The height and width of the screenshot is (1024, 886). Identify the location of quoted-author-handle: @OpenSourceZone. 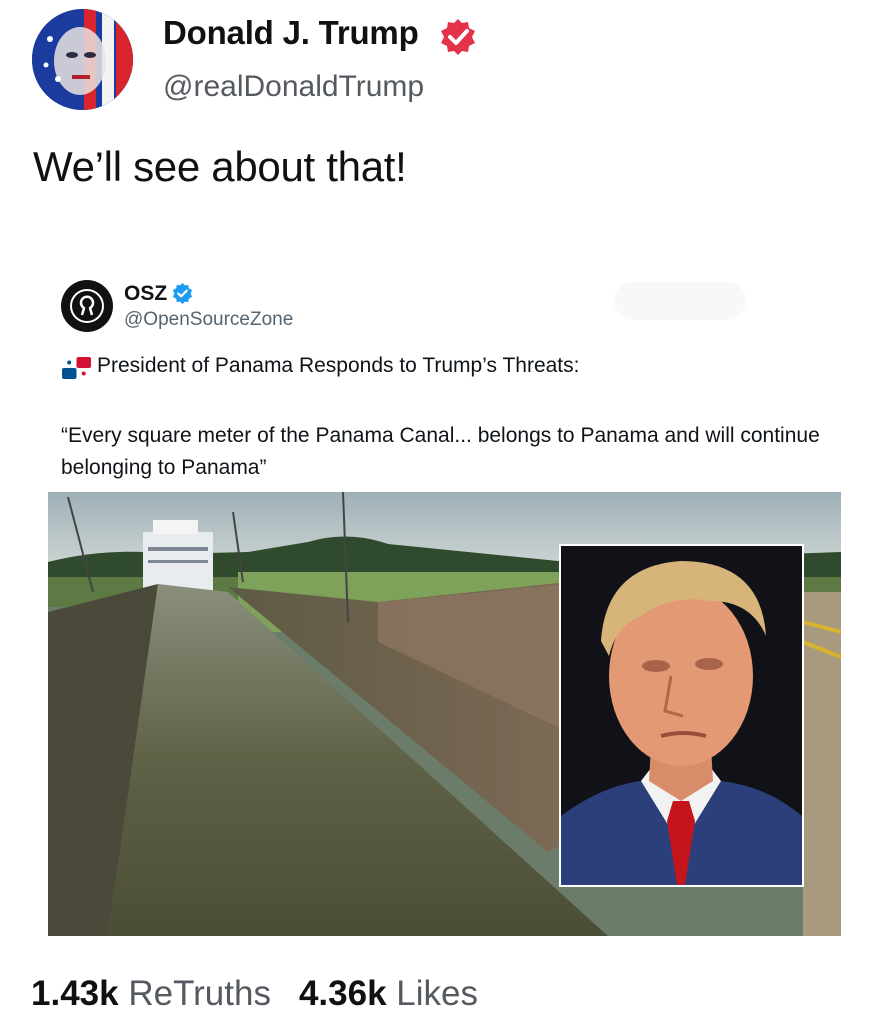
(208, 320).